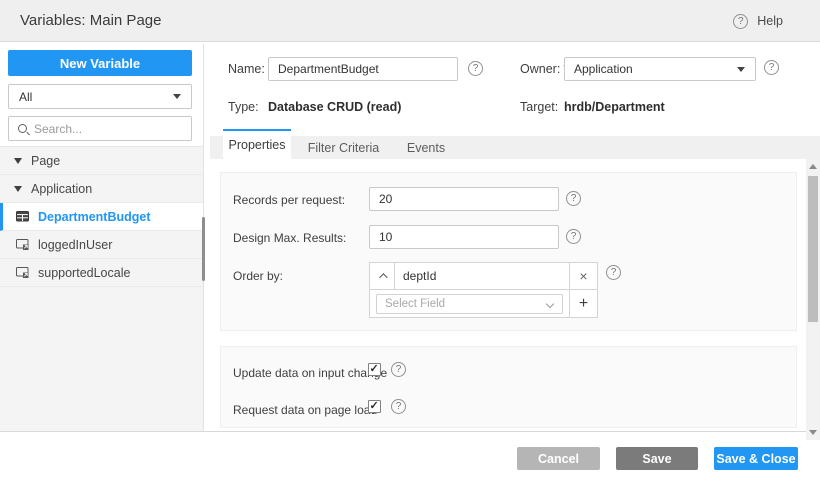  I want to click on order-by-row: ×, so click(483, 276).